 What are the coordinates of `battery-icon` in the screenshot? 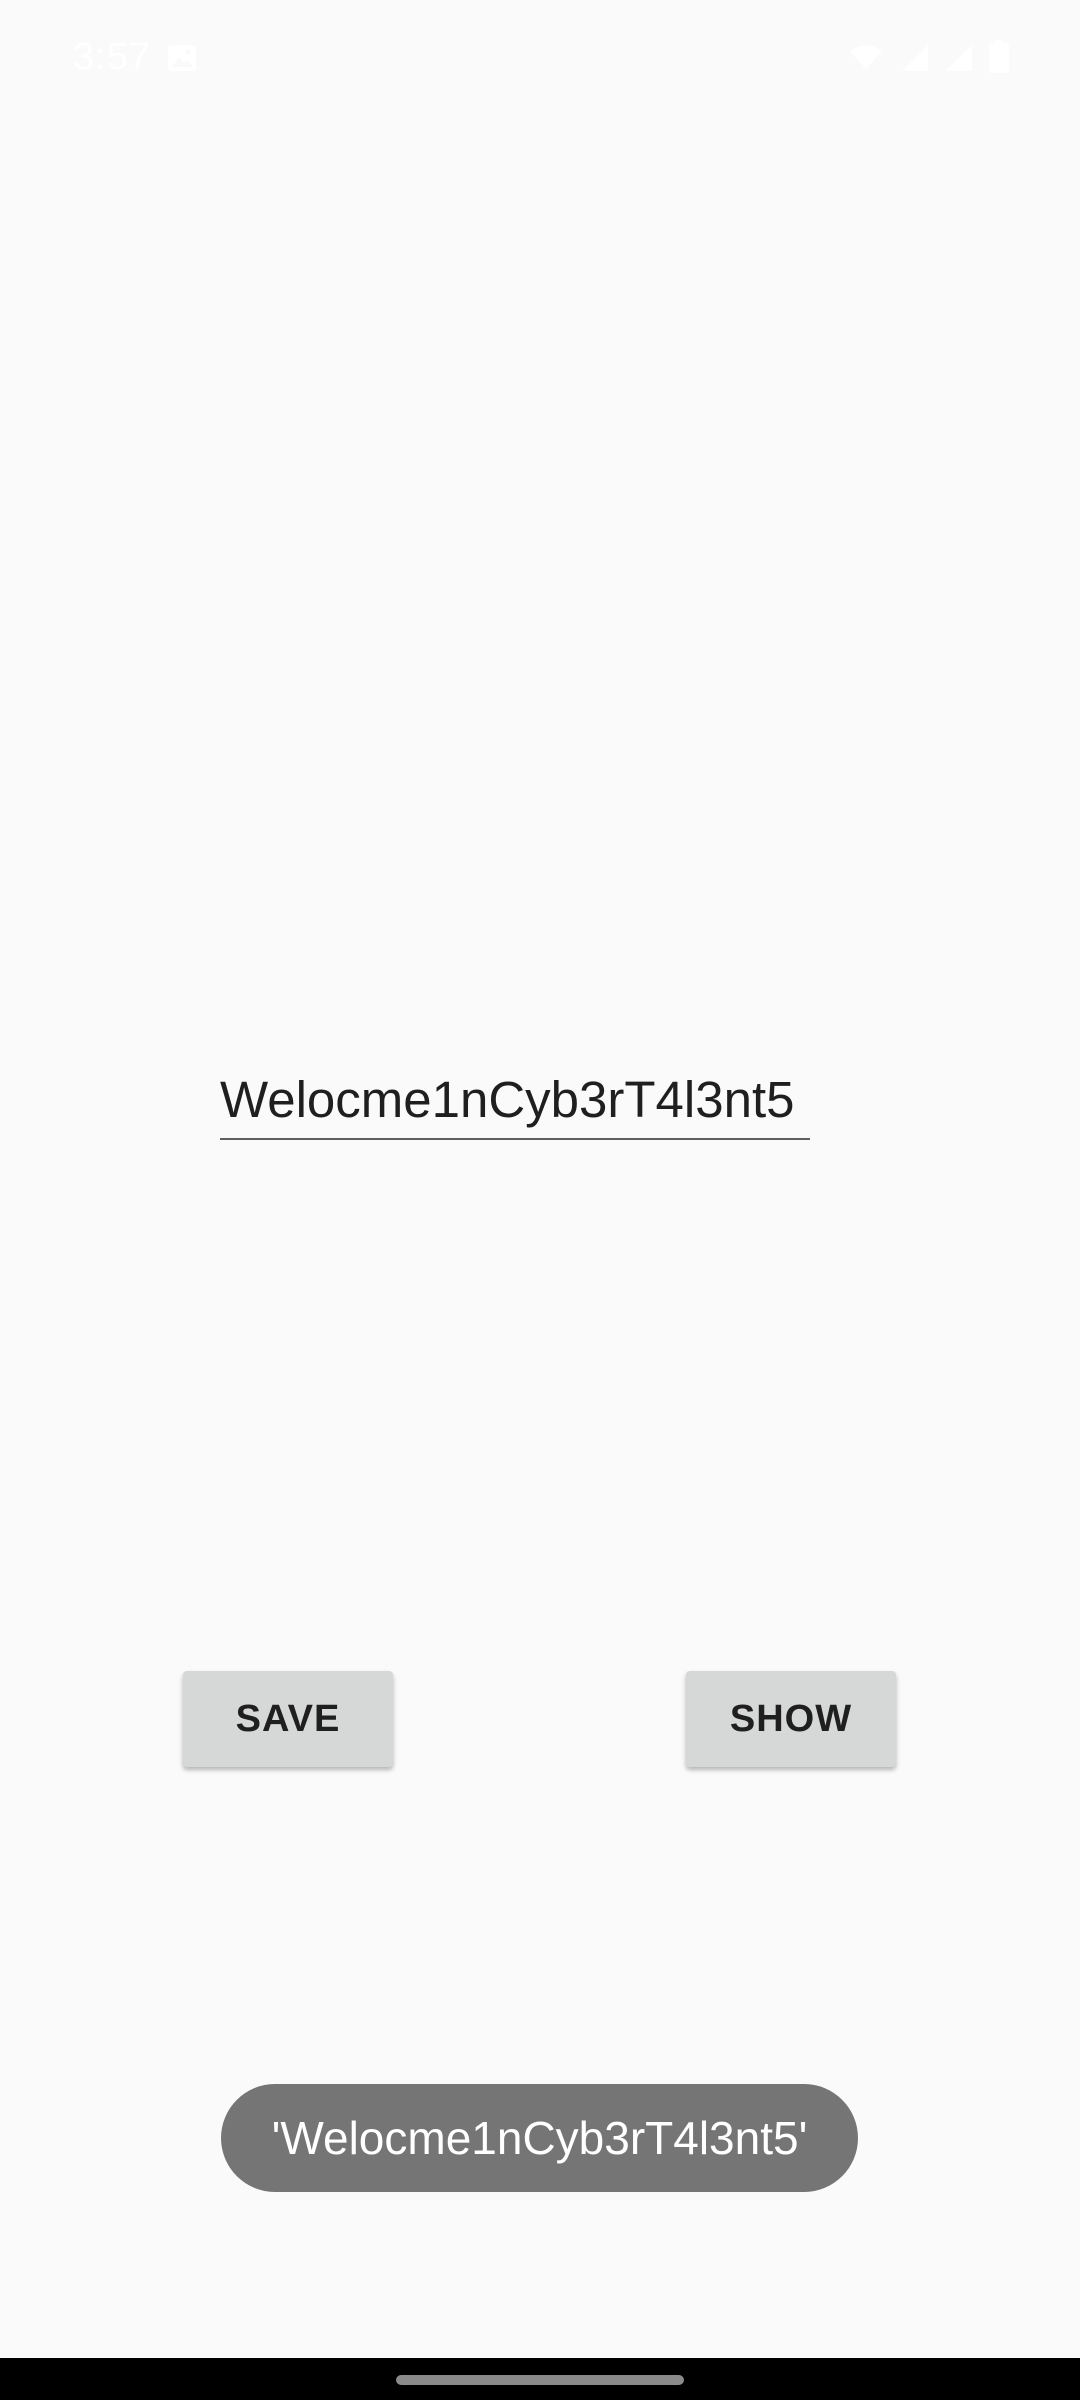 It's located at (999, 59).